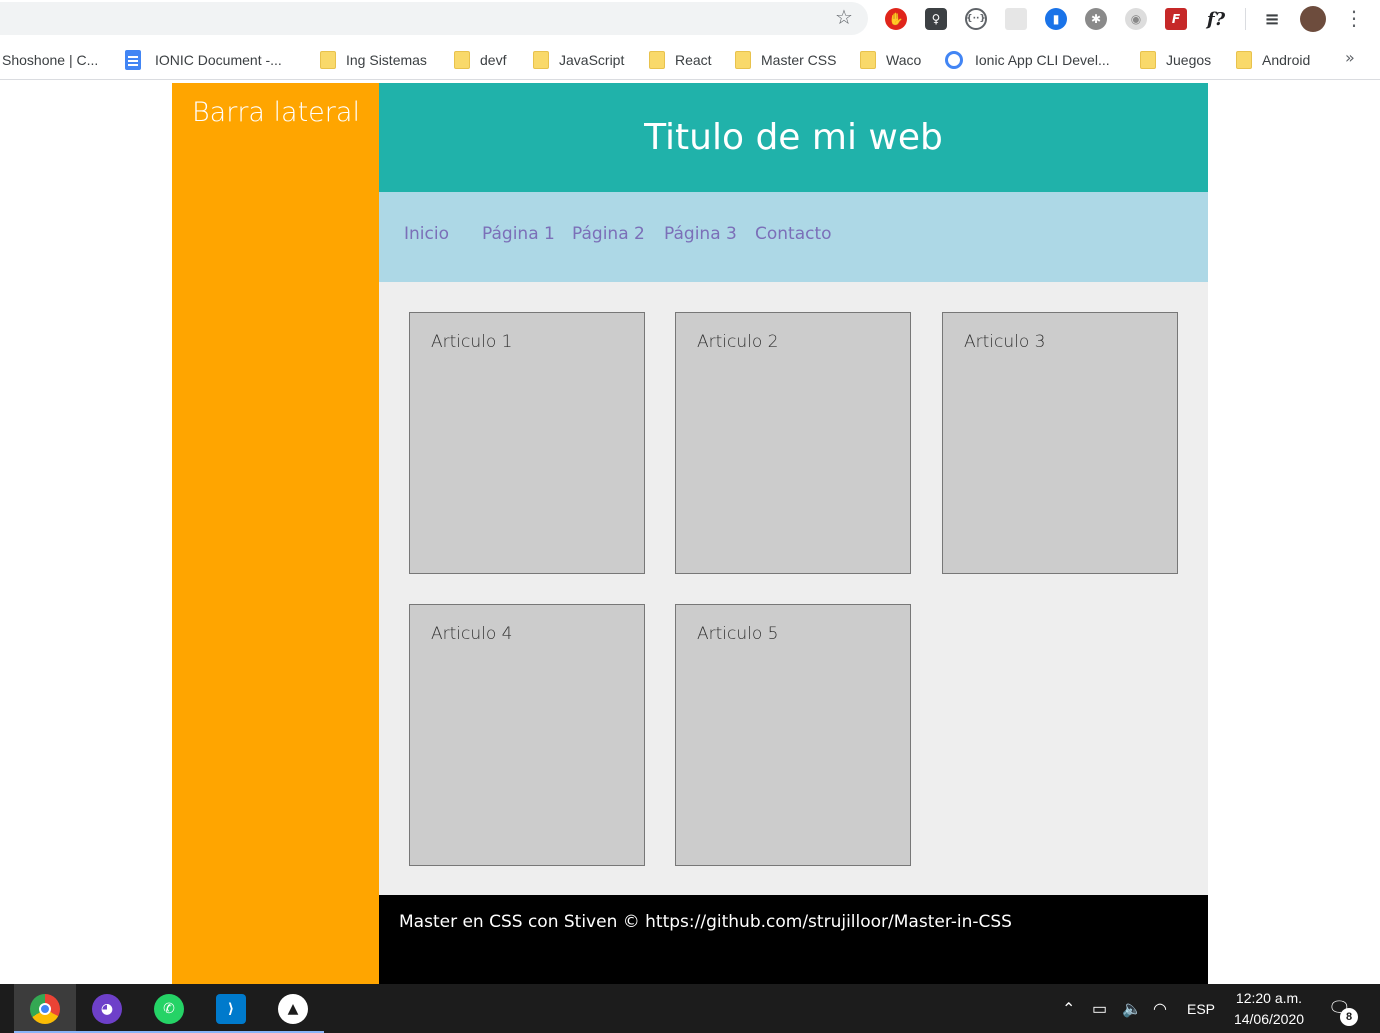  I want to click on article-card: Articulo 4, so click(527, 735).